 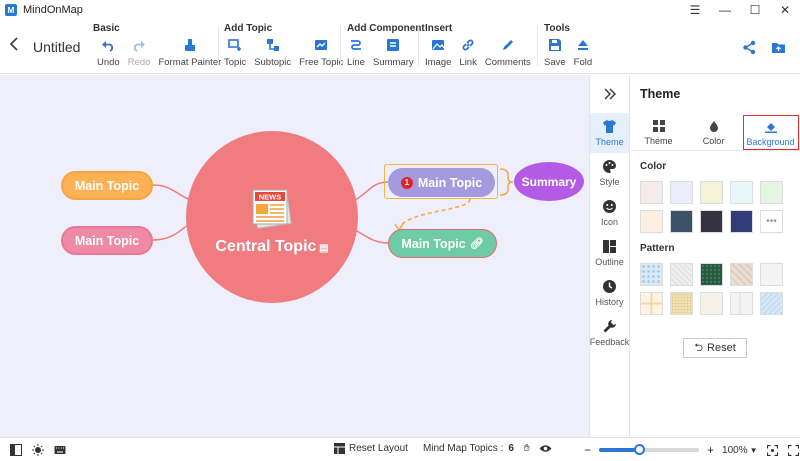 What do you see at coordinates (609, 126) in the screenshot?
I see `shirt-icon` at bounding box center [609, 126].